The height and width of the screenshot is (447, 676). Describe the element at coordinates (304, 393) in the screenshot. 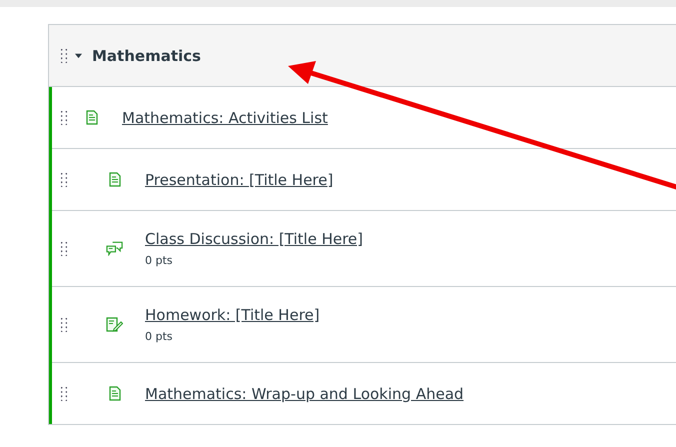

I see `item-link: Mathematics: Wrap-up and Looking Ahead` at that location.